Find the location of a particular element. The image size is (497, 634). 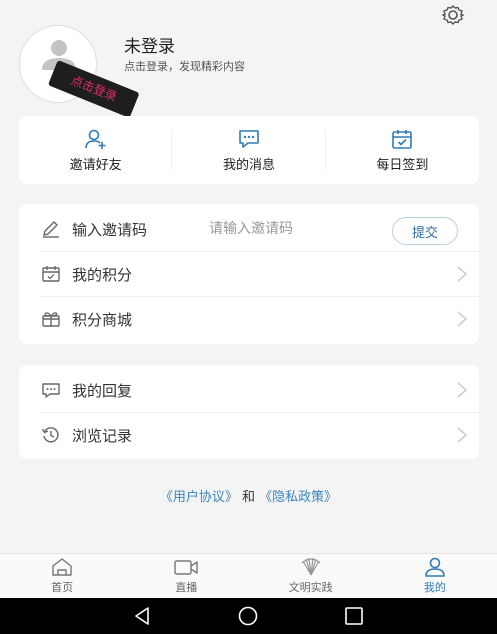

my-replies-row: 我的回复 is located at coordinates (249, 390).